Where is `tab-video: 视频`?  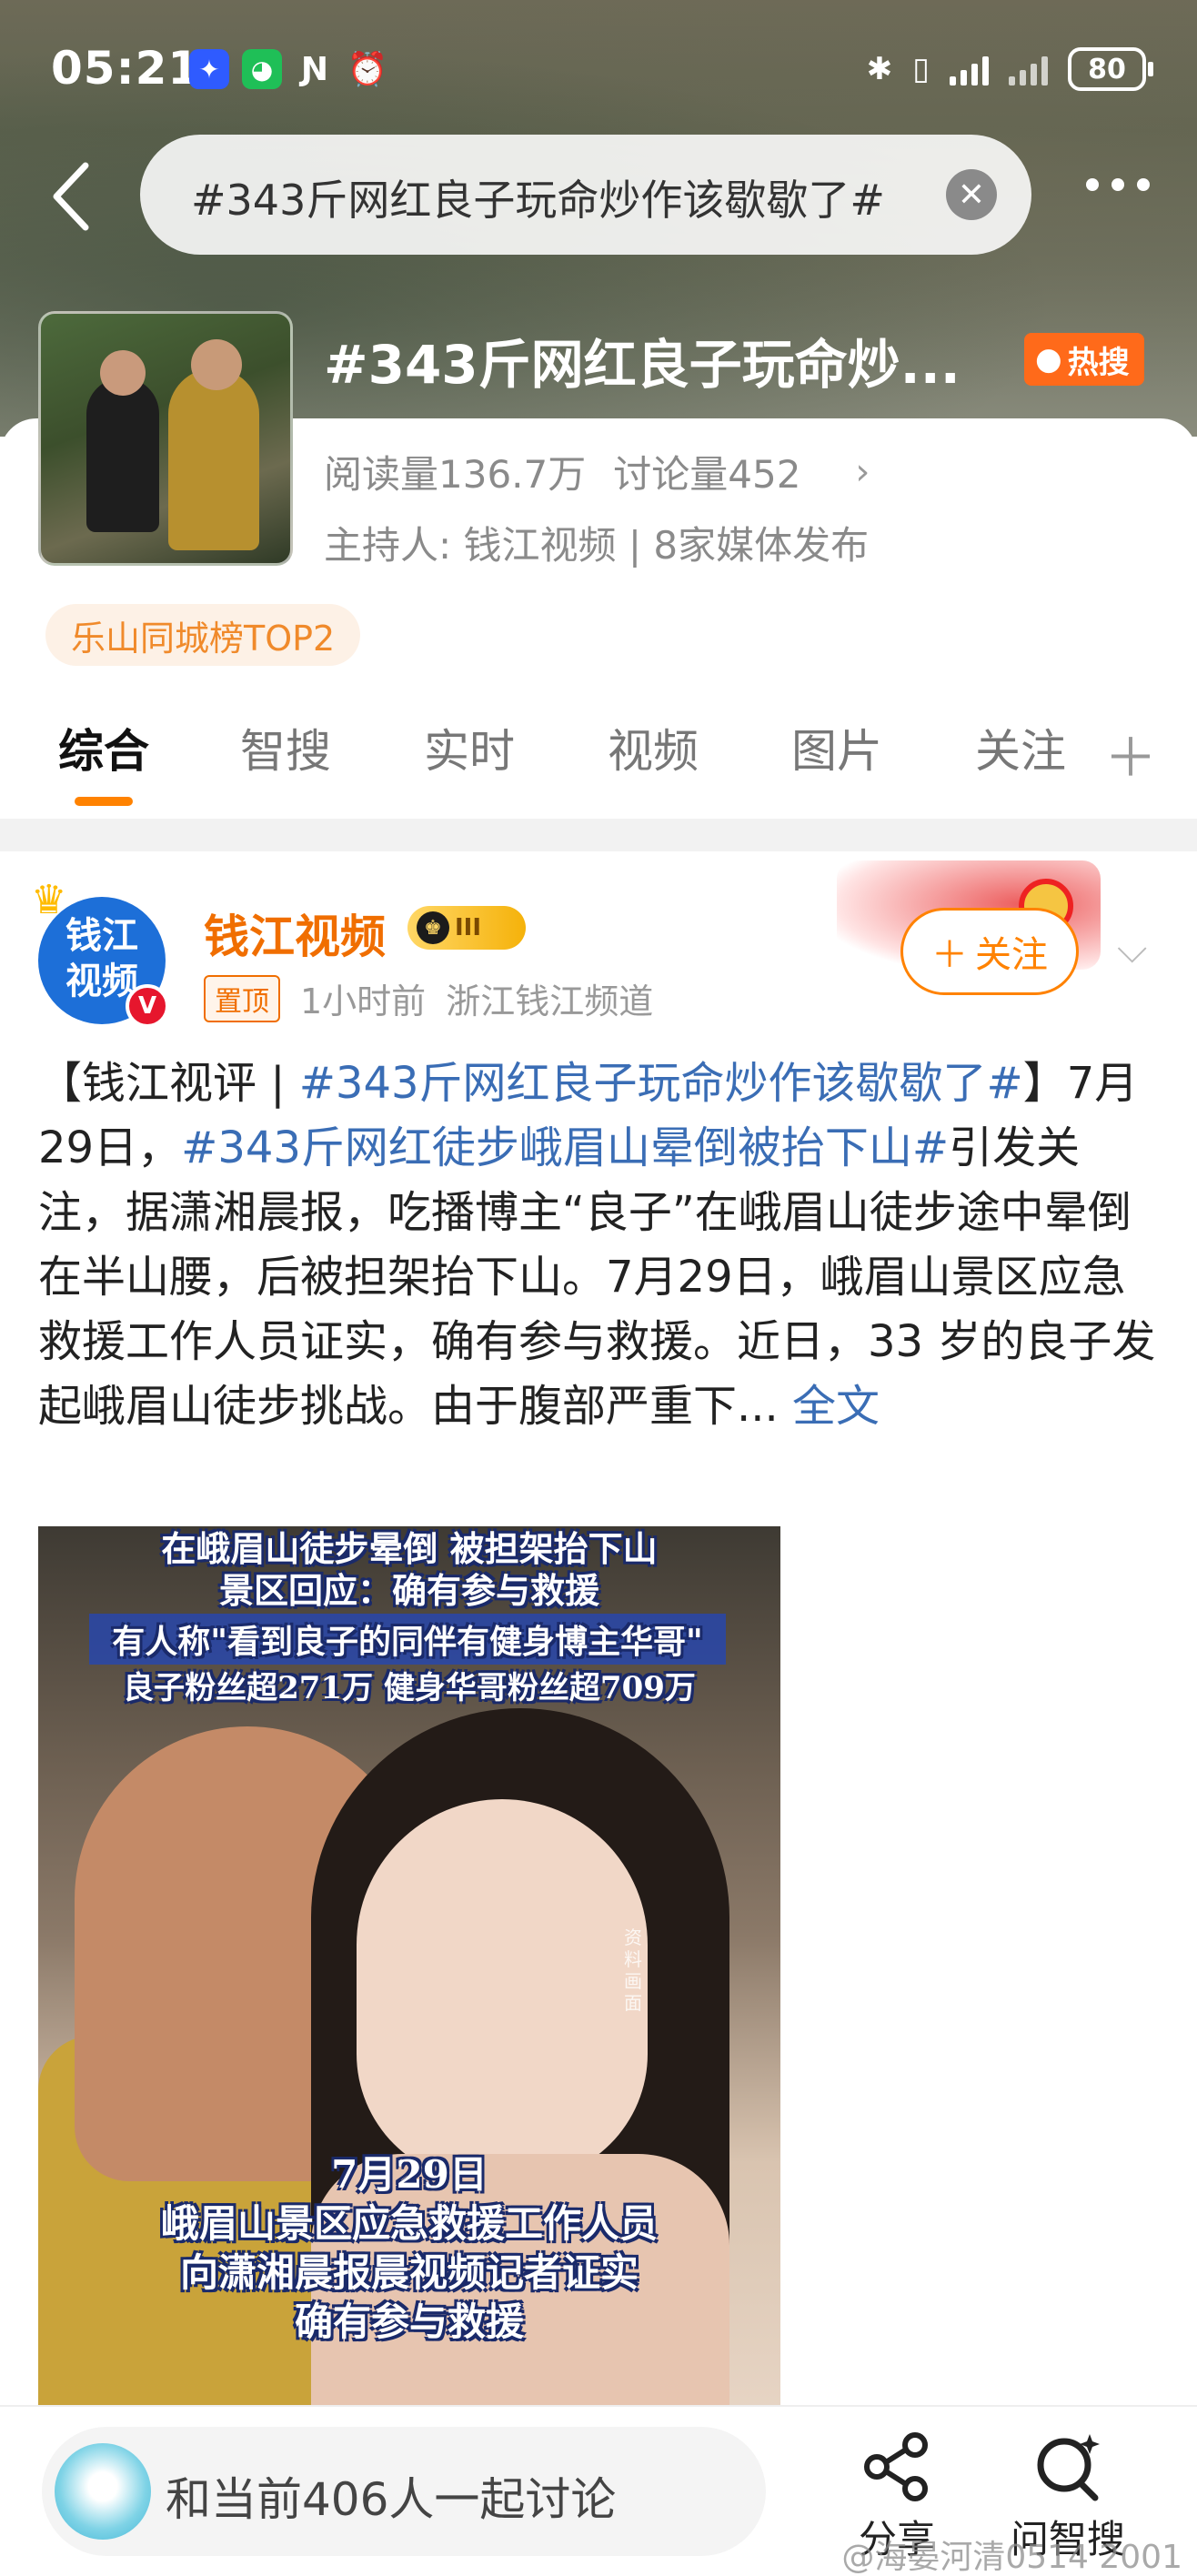
tab-video: 视频 is located at coordinates (653, 747).